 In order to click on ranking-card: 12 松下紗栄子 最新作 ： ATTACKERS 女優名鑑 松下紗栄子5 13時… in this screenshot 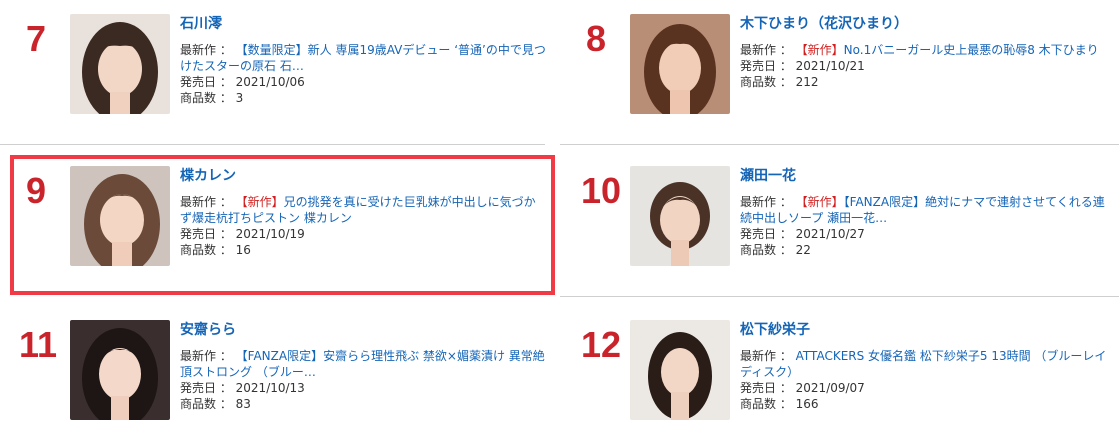, I will do `click(839, 370)`.